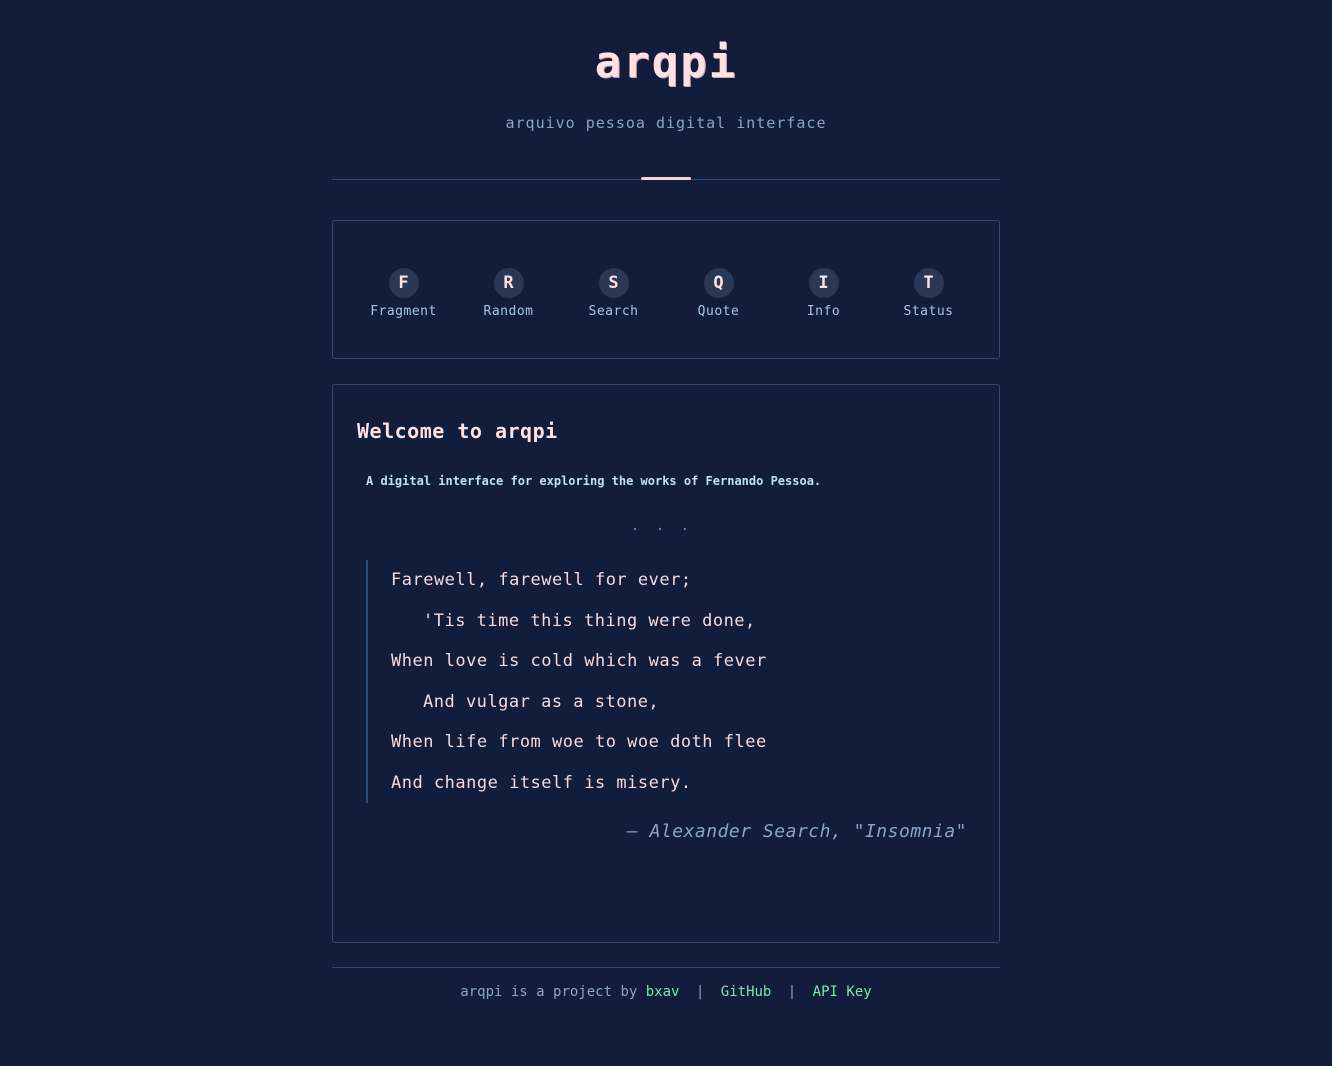 The height and width of the screenshot is (1066, 1332). What do you see at coordinates (403, 282) in the screenshot?
I see `fragment-key-icon: F` at bounding box center [403, 282].